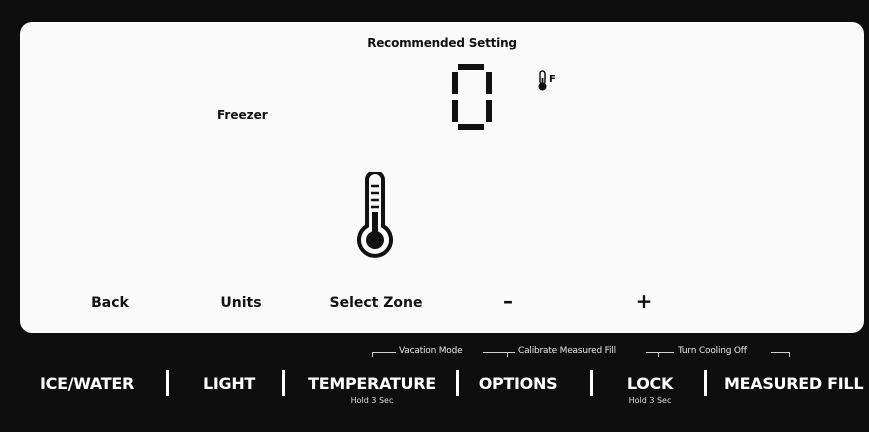 The image size is (869, 432). Describe the element at coordinates (442, 43) in the screenshot. I see `recommended-setting-label: Recommended Setting` at that location.